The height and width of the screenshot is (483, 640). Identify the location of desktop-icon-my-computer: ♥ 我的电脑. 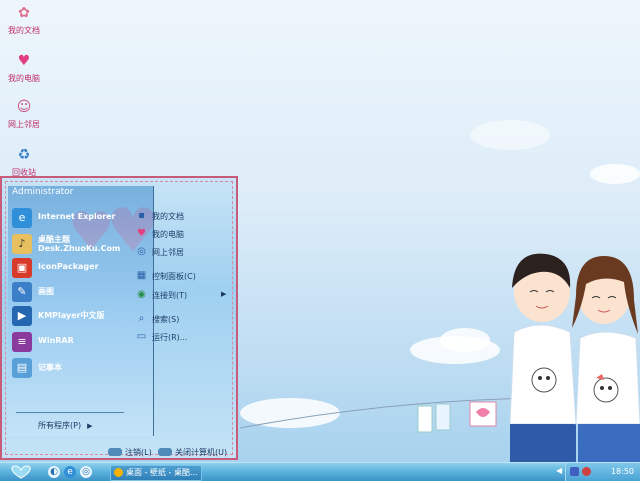
(24, 68).